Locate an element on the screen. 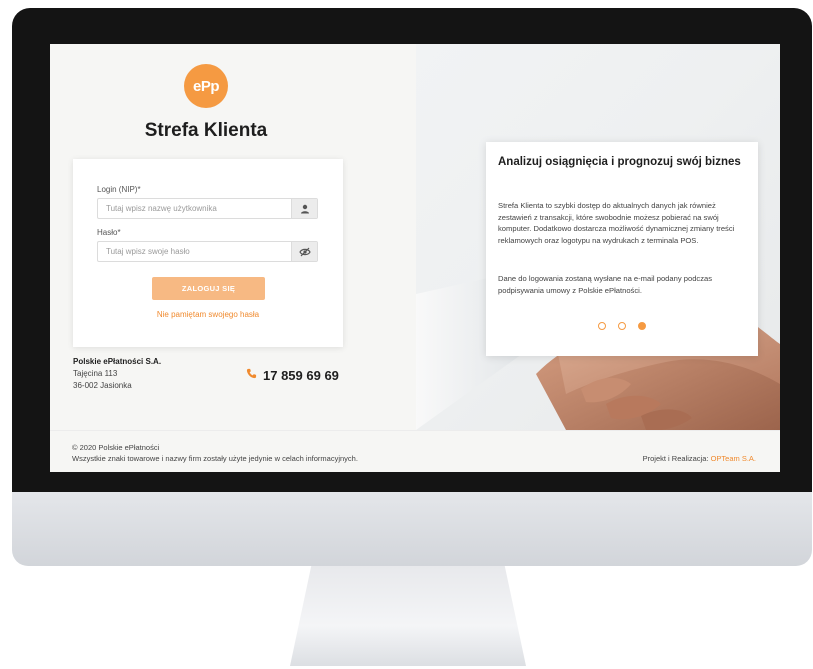 The height and width of the screenshot is (669, 813). login-label: Login (NIP)* is located at coordinates (119, 189).